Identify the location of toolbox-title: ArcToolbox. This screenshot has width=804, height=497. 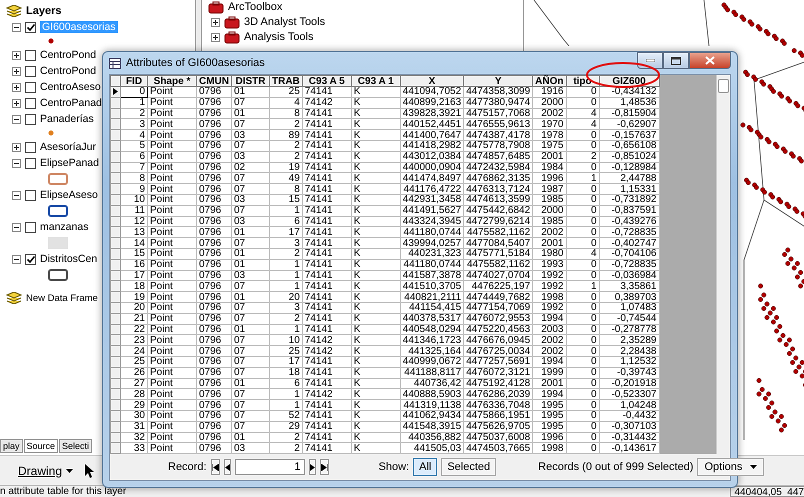
(255, 7).